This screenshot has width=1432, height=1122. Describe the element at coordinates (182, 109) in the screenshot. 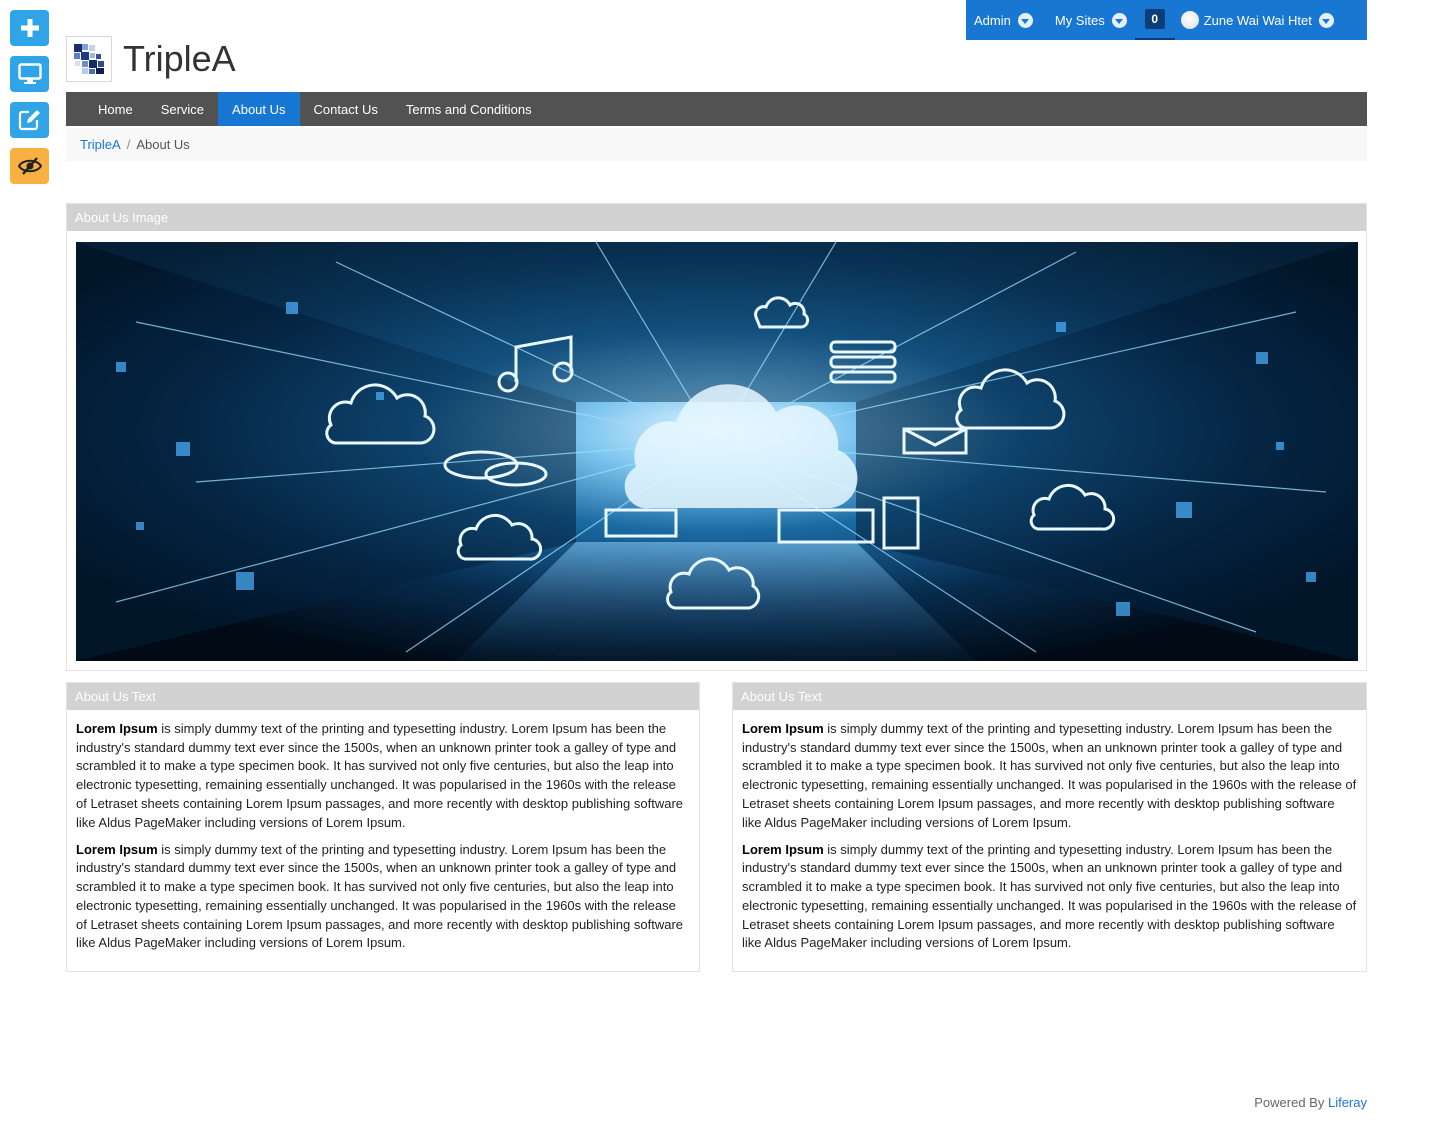

I see `nav-item-service: Service` at that location.